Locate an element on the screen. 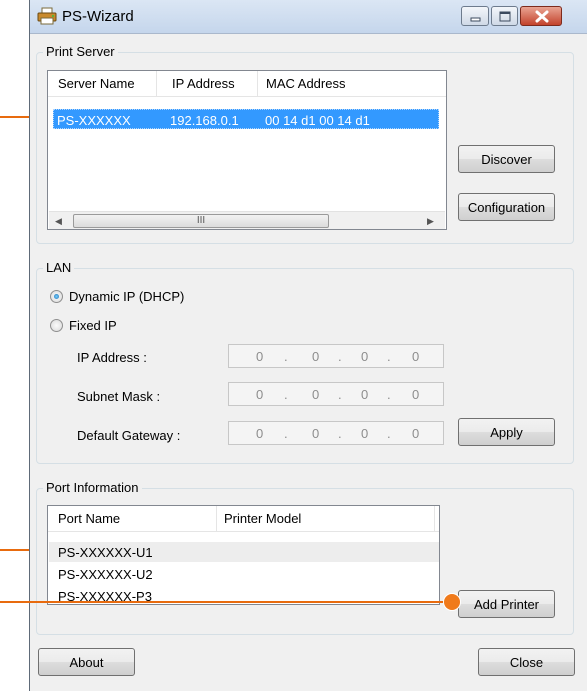  close-window-button is located at coordinates (541, 16).